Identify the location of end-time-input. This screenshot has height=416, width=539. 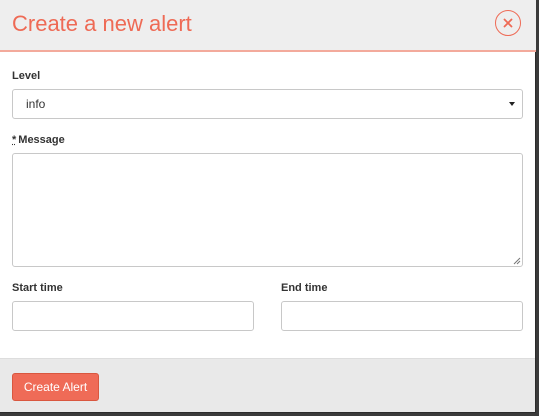
(402, 316).